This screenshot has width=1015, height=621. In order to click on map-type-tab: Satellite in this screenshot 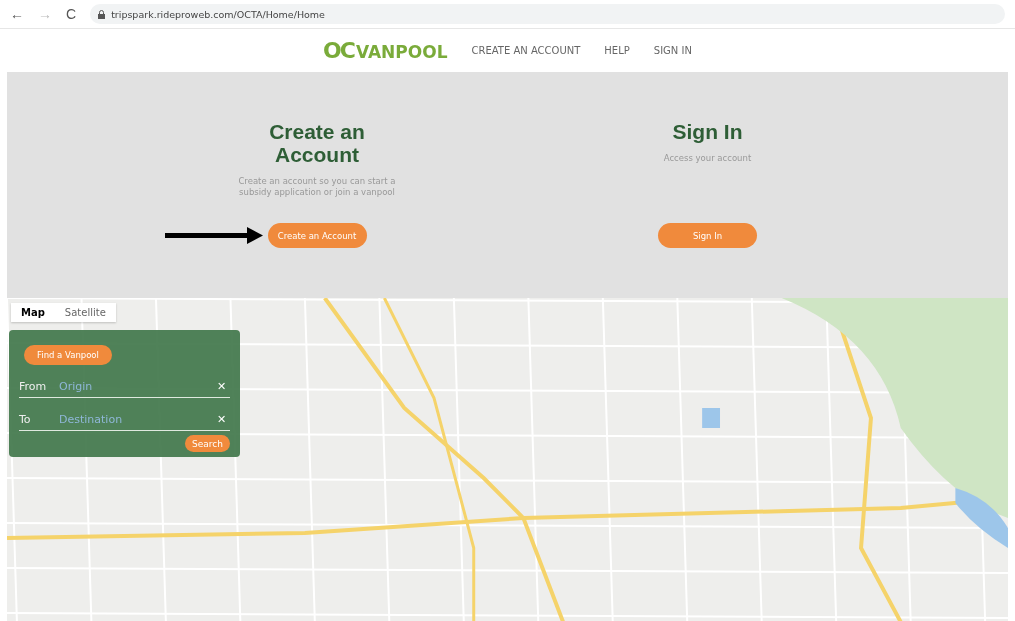, I will do `click(85, 312)`.